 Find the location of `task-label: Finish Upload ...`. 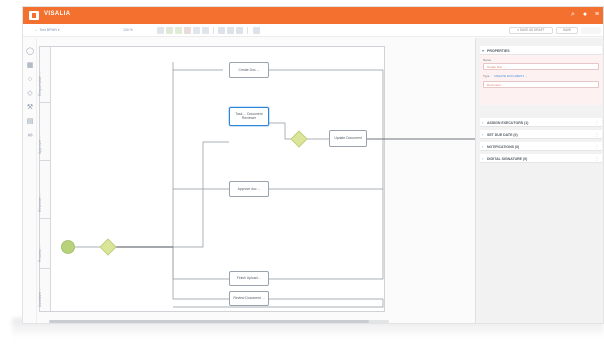

task-label: Finish Upload ... is located at coordinates (249, 278).